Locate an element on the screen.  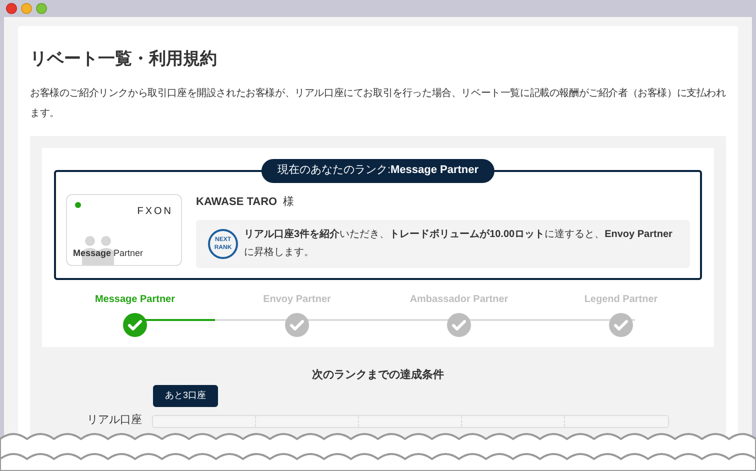
remaining-tooltip: あと3口座 is located at coordinates (185, 396).